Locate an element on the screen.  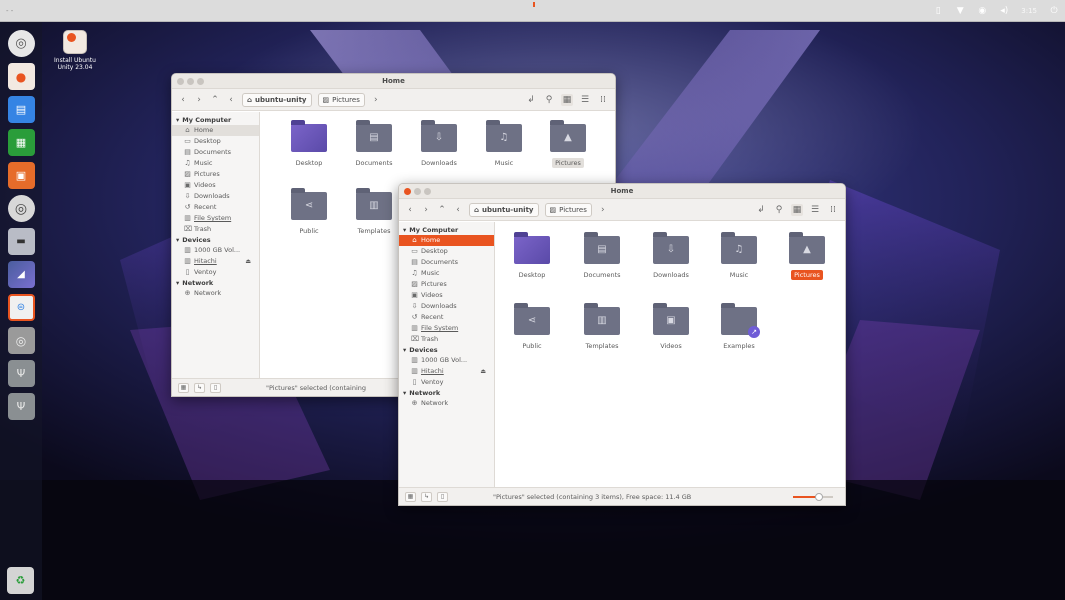
sidebar-item-ventoy: ▯ Ventoy is located at coordinates (215, 272).